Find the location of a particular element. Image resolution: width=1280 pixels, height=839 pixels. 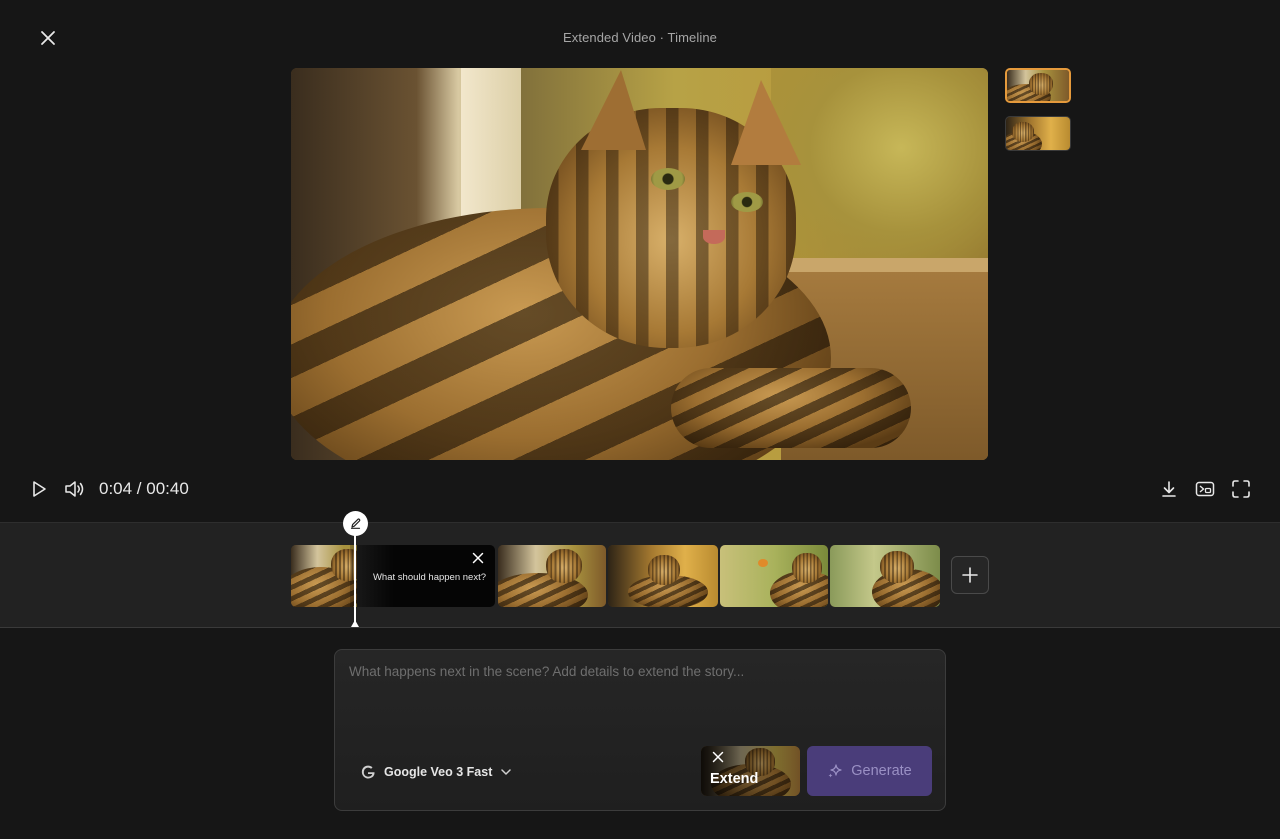

fullscreen-button is located at coordinates (1241, 489).